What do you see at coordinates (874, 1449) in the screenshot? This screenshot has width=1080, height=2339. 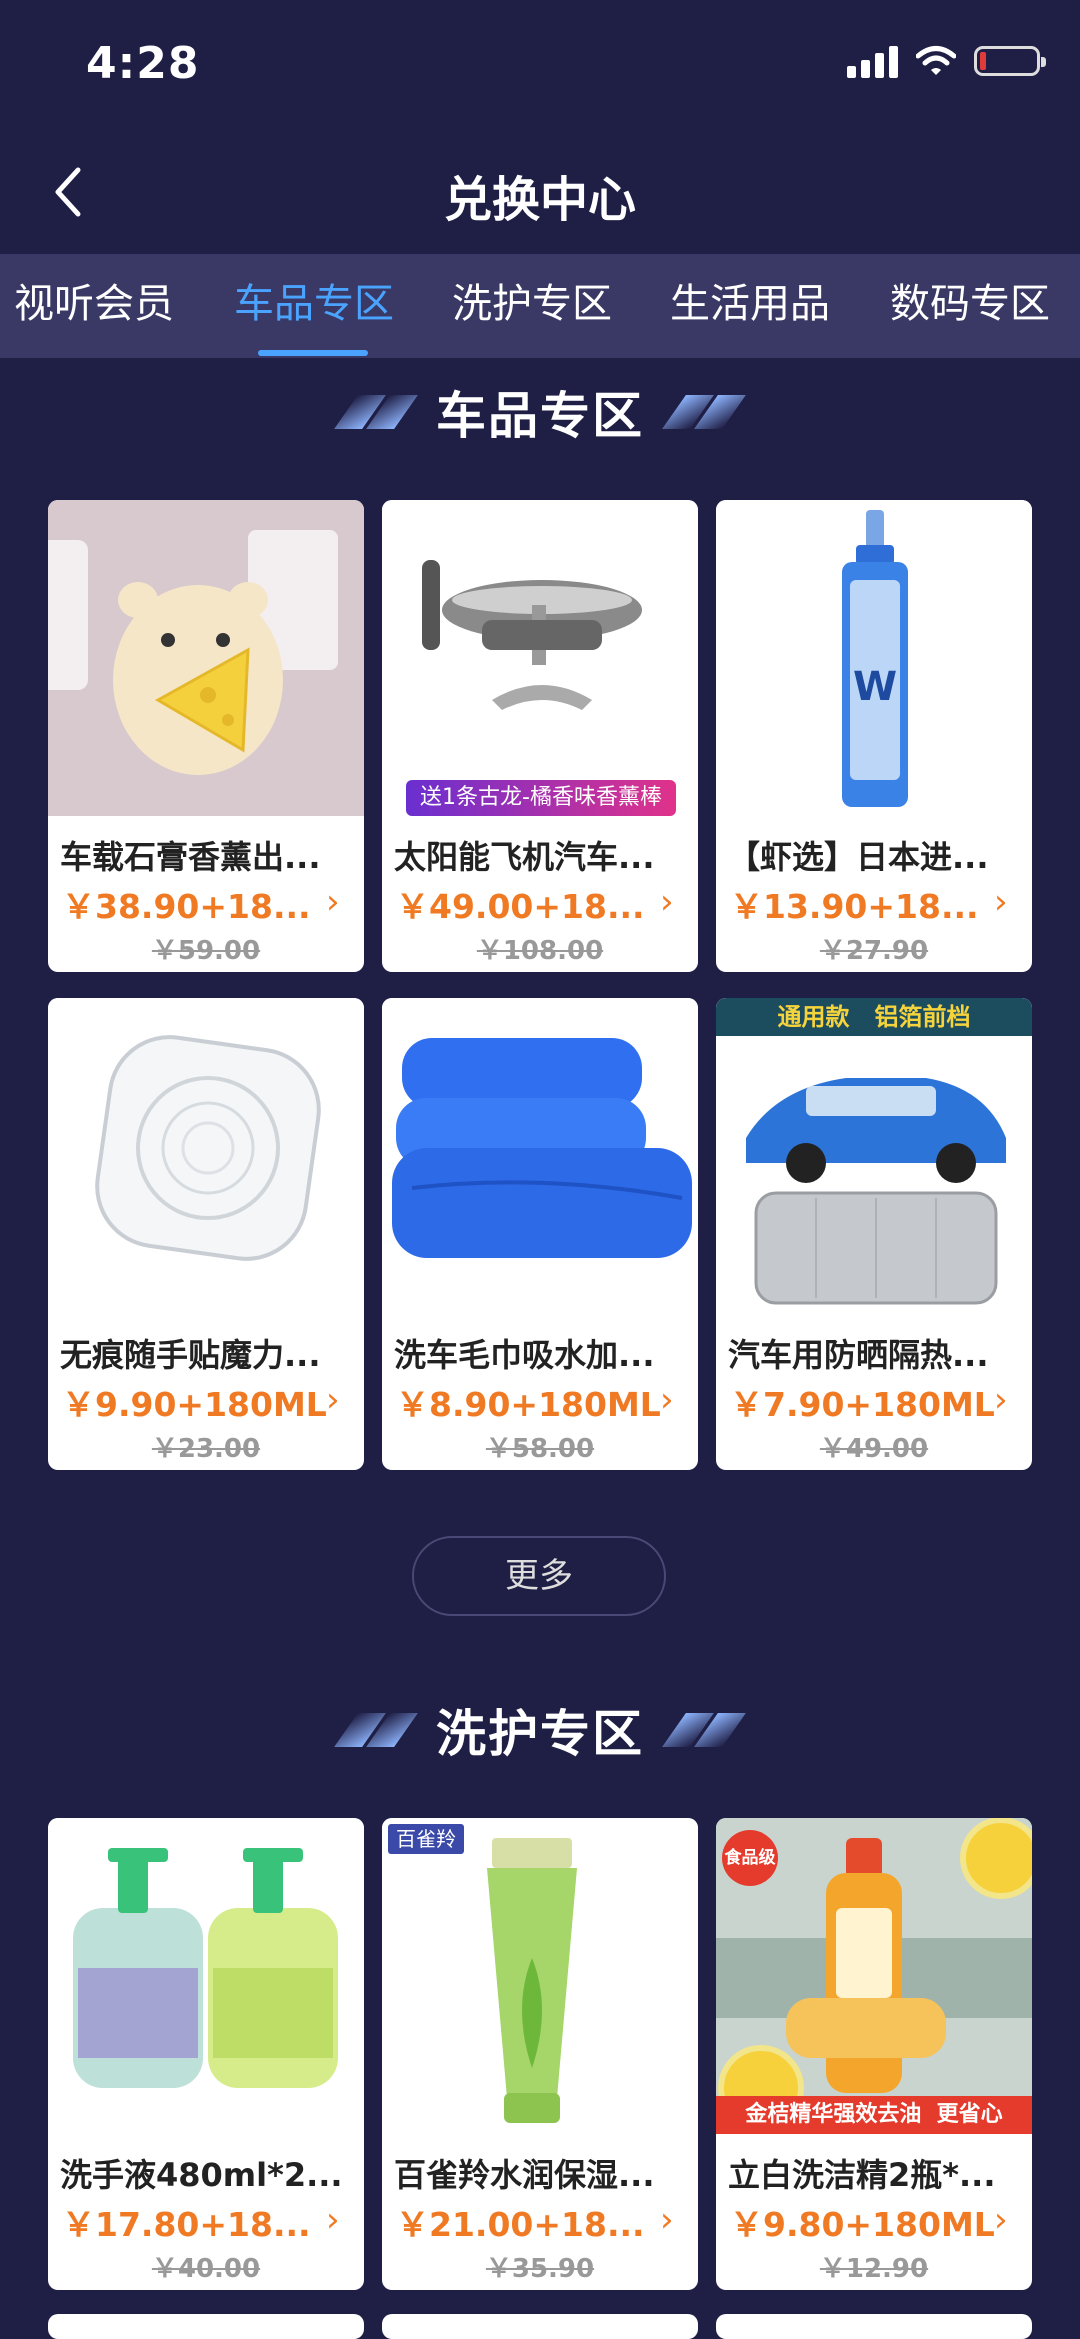 I see `original-price: ￥49.00` at bounding box center [874, 1449].